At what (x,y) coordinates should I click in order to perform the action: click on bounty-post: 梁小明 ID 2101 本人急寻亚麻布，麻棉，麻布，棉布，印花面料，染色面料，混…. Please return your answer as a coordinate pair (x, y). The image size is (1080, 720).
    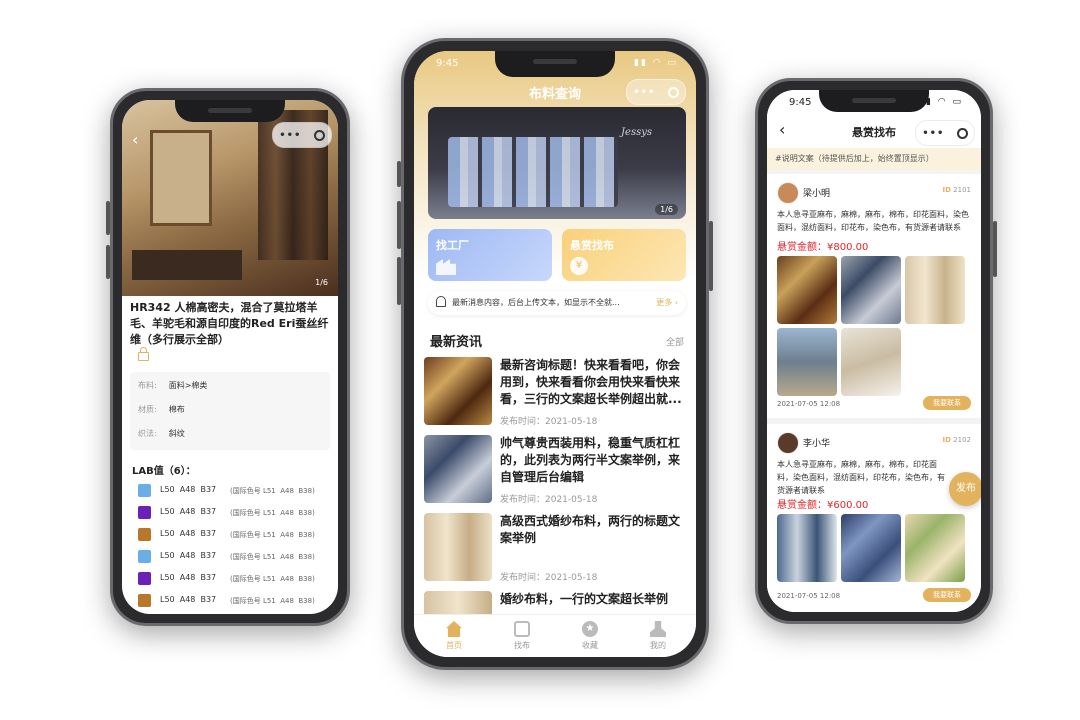
    Looking at the image, I should click on (874, 296).